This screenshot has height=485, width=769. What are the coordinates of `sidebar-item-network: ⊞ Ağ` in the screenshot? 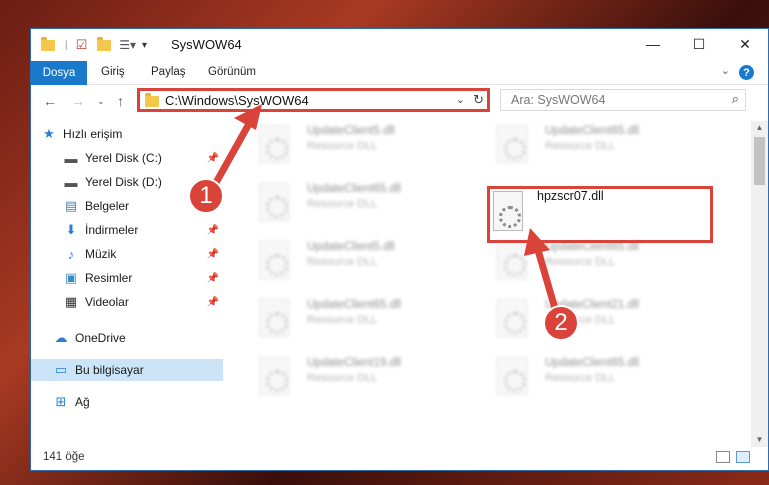 It's located at (127, 402).